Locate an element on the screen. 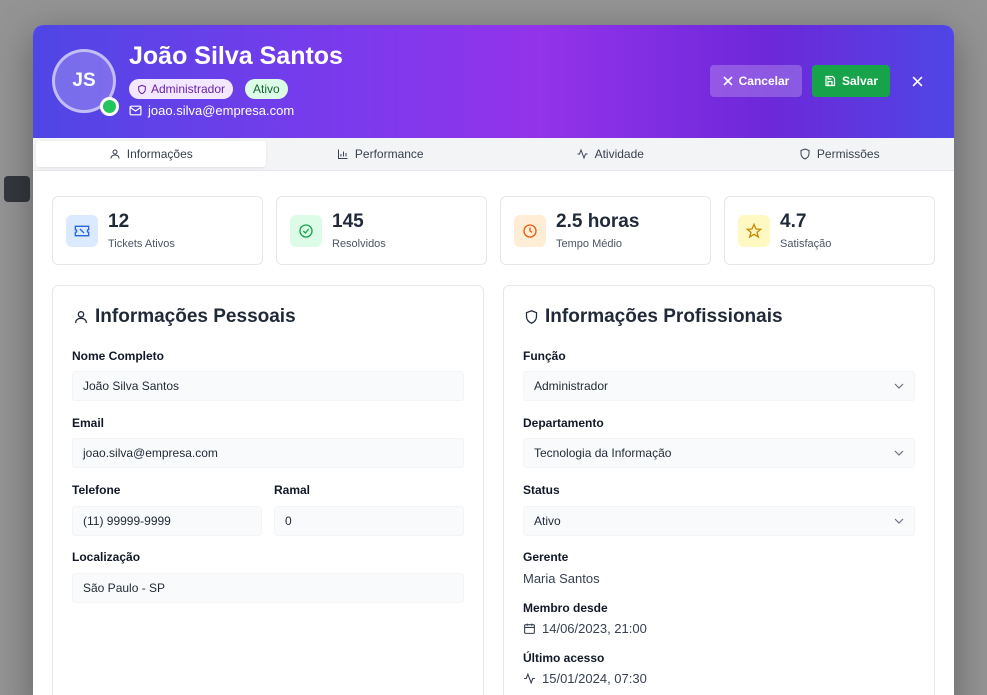  tab-label: Atividade is located at coordinates (619, 154).